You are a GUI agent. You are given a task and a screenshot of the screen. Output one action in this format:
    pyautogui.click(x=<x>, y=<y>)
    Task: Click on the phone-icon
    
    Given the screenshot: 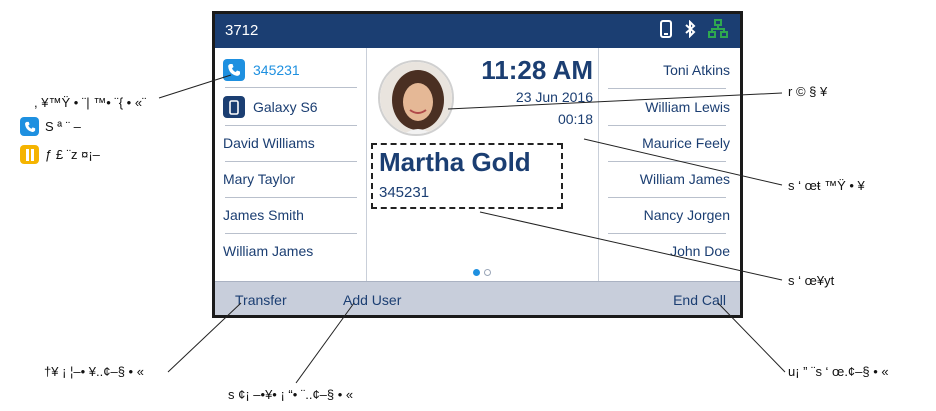 What is the action you would take?
    pyautogui.click(x=29, y=126)
    